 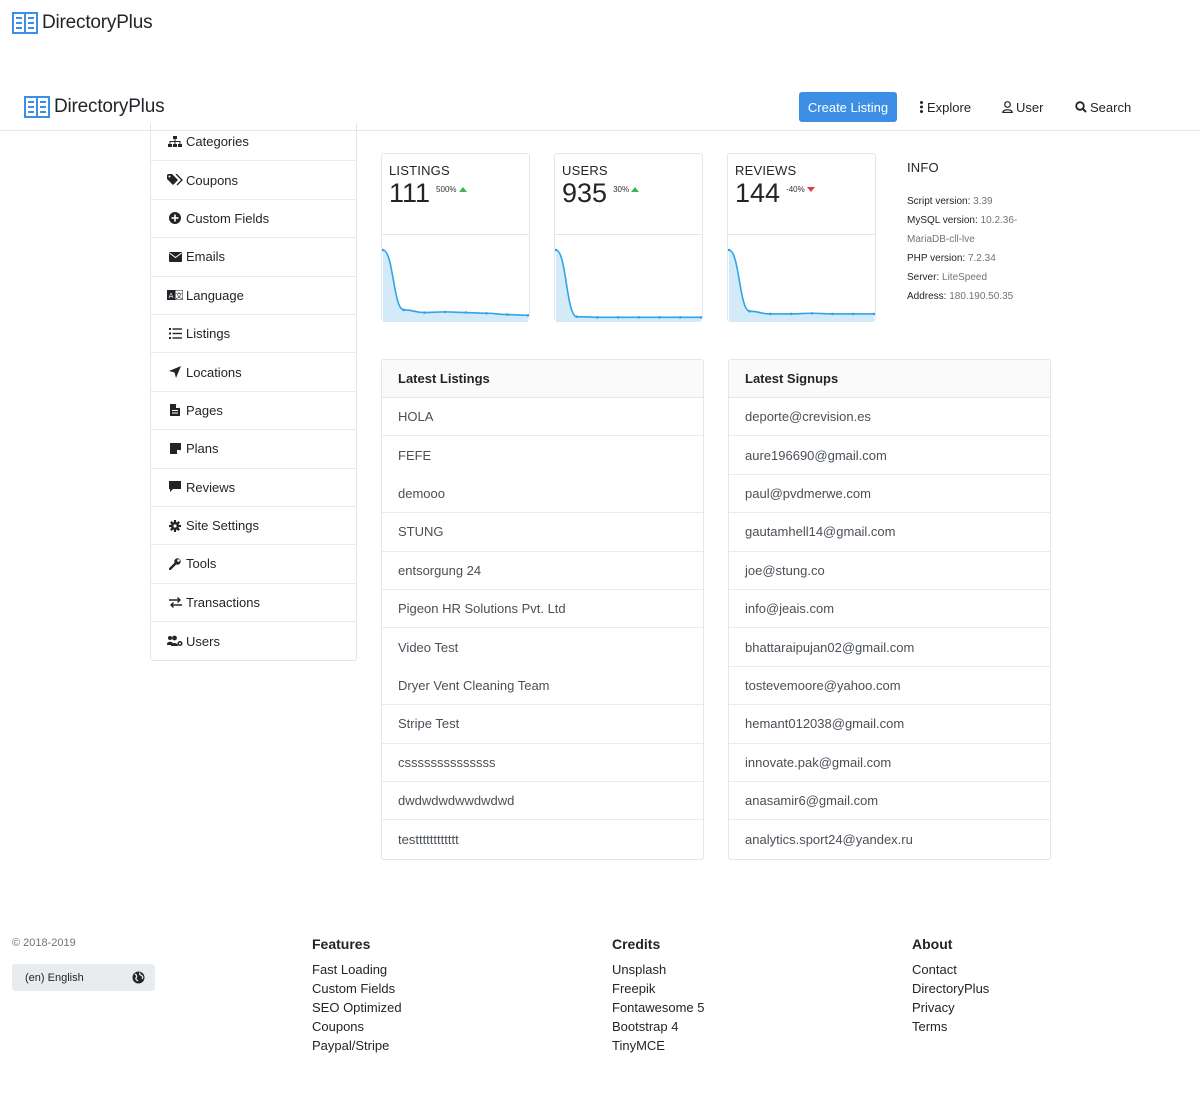 I want to click on list-item: HOLA, so click(x=542, y=417).